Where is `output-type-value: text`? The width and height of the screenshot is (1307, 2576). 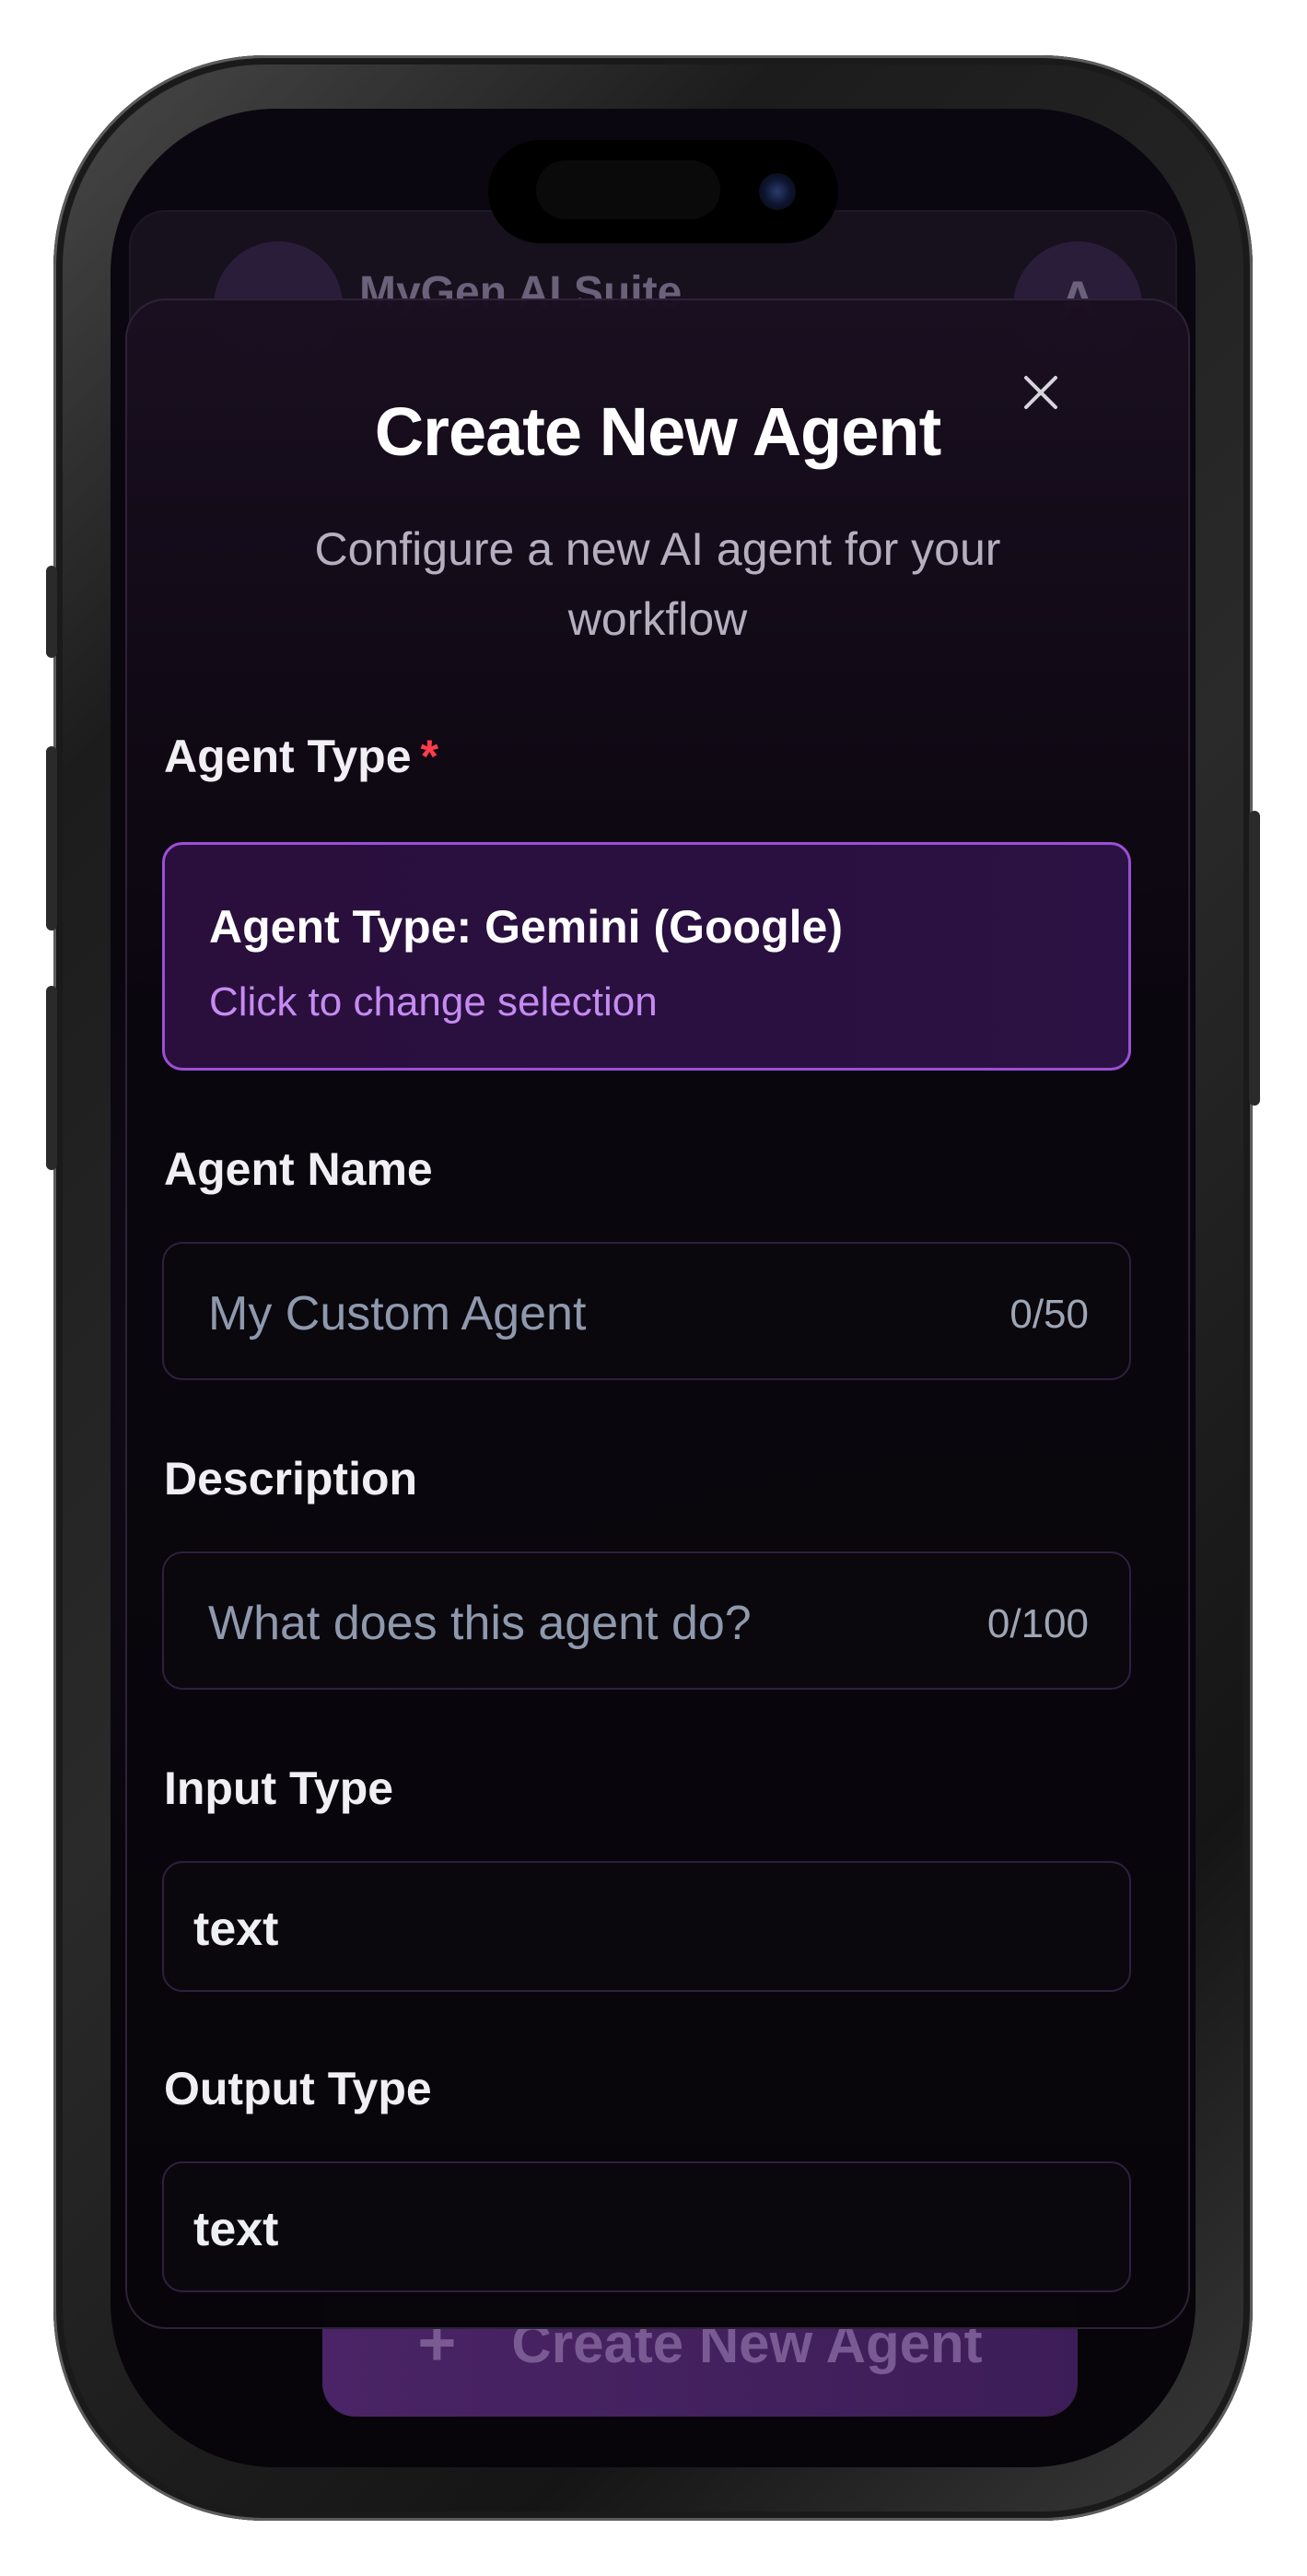
output-type-value: text is located at coordinates (236, 2229).